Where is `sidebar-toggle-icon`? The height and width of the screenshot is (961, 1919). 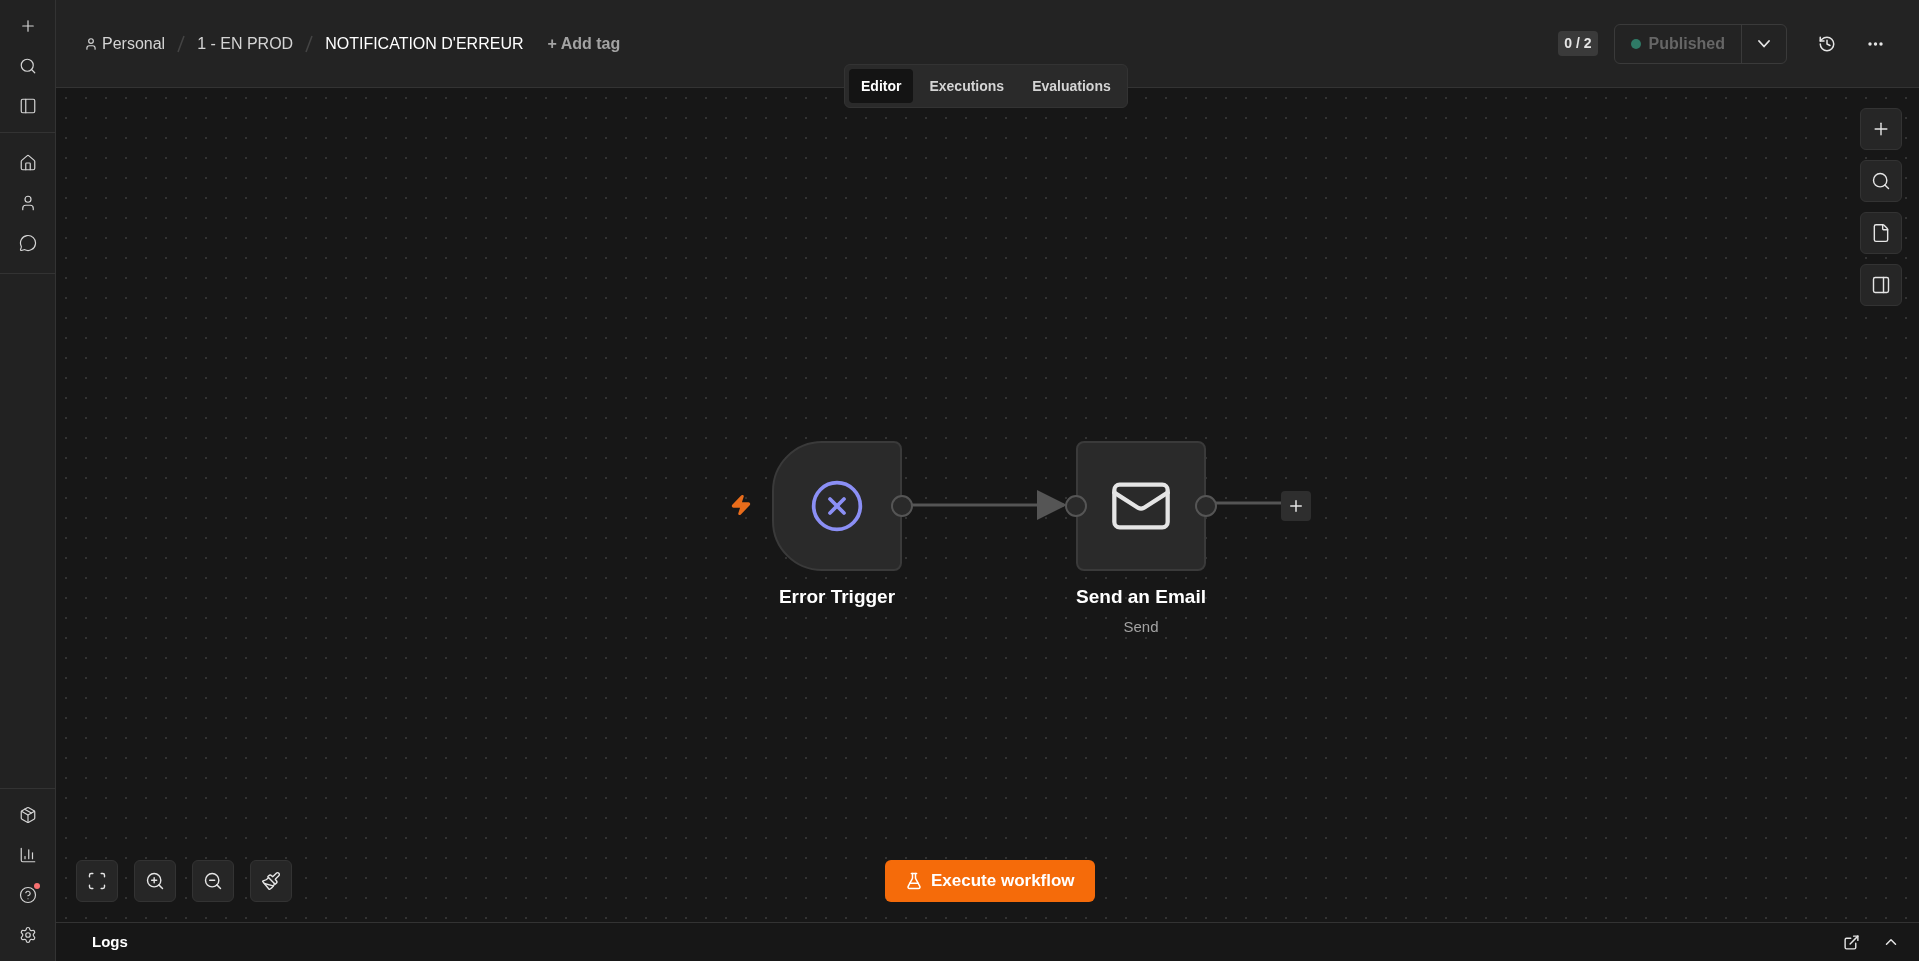
sidebar-toggle-icon is located at coordinates (27, 106).